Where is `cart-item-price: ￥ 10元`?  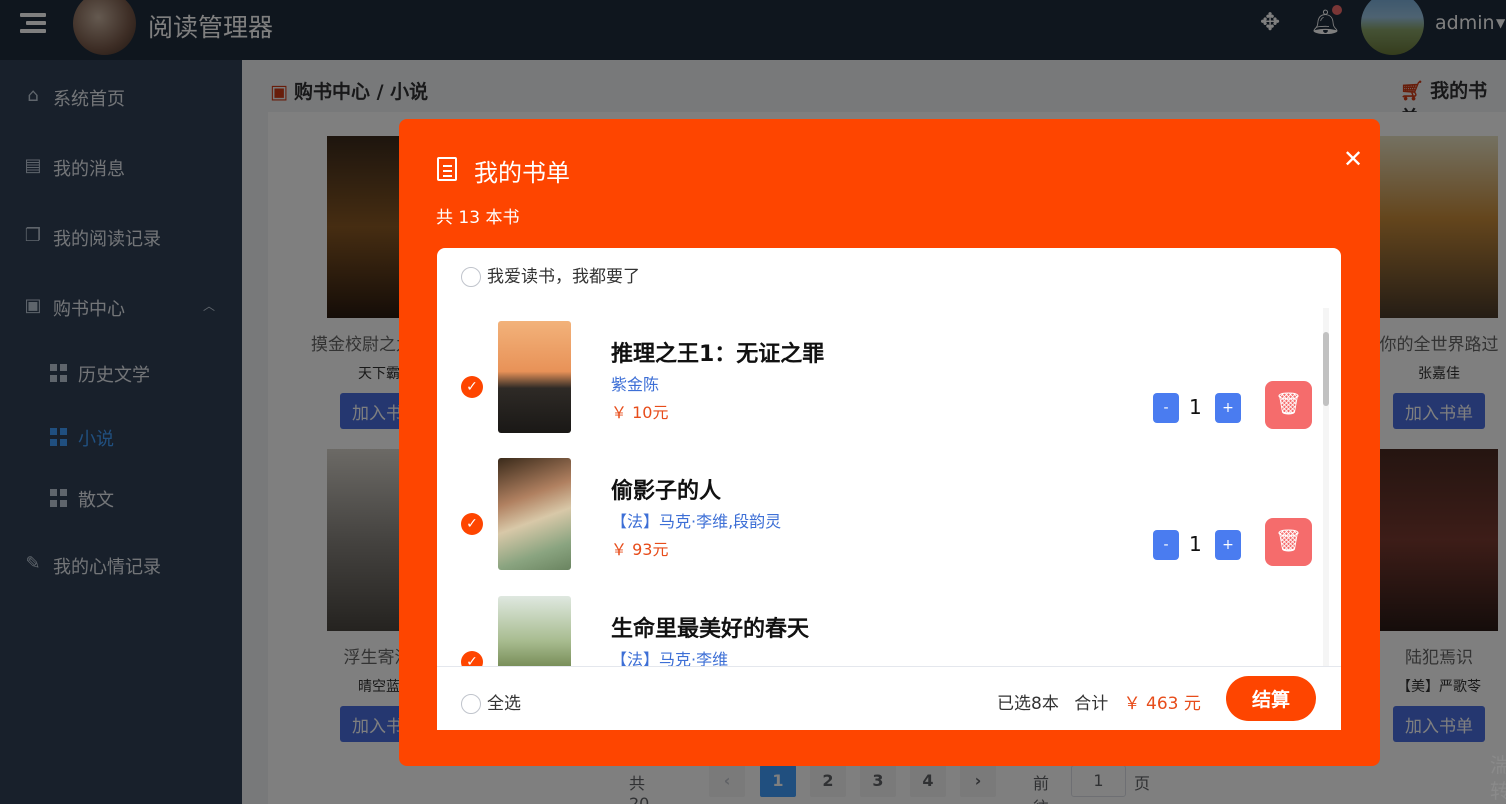
cart-item-price: ￥ 10元 is located at coordinates (640, 412).